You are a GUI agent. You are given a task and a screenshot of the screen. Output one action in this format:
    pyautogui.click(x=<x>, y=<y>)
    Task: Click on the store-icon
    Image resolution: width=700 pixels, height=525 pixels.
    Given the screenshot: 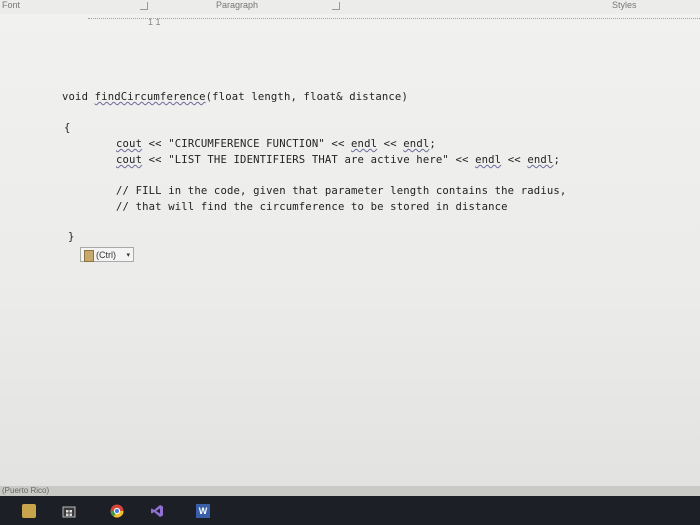 What is the action you would take?
    pyautogui.click(x=69, y=511)
    